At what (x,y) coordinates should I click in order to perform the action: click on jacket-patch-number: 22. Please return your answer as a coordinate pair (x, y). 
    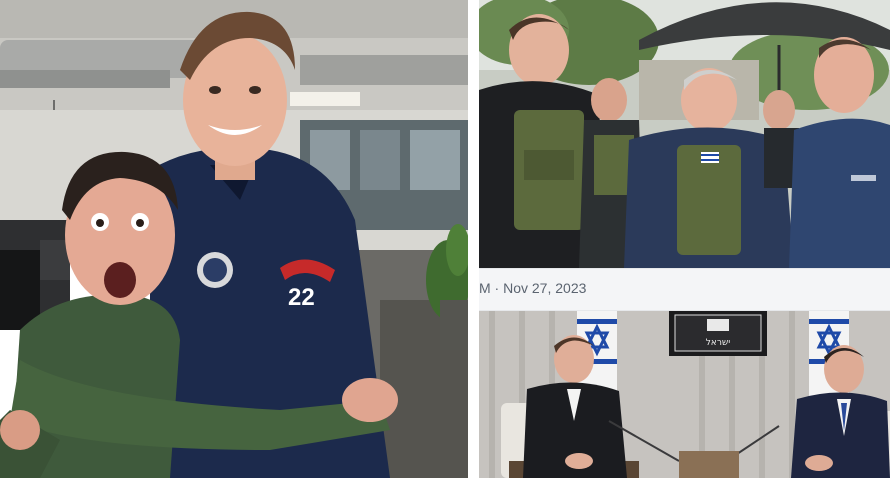
    Looking at the image, I should click on (301, 297).